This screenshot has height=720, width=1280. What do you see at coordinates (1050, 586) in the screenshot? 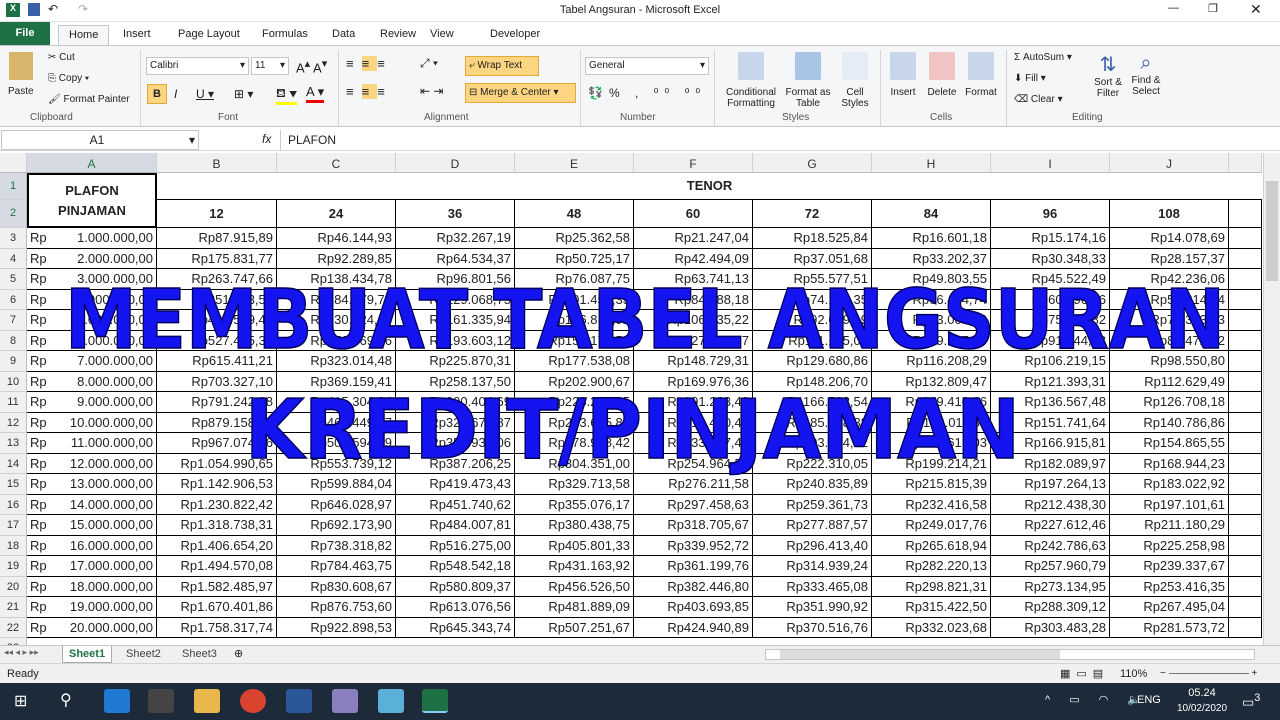
I see `installment-cell: Rp273.134,95` at bounding box center [1050, 586].